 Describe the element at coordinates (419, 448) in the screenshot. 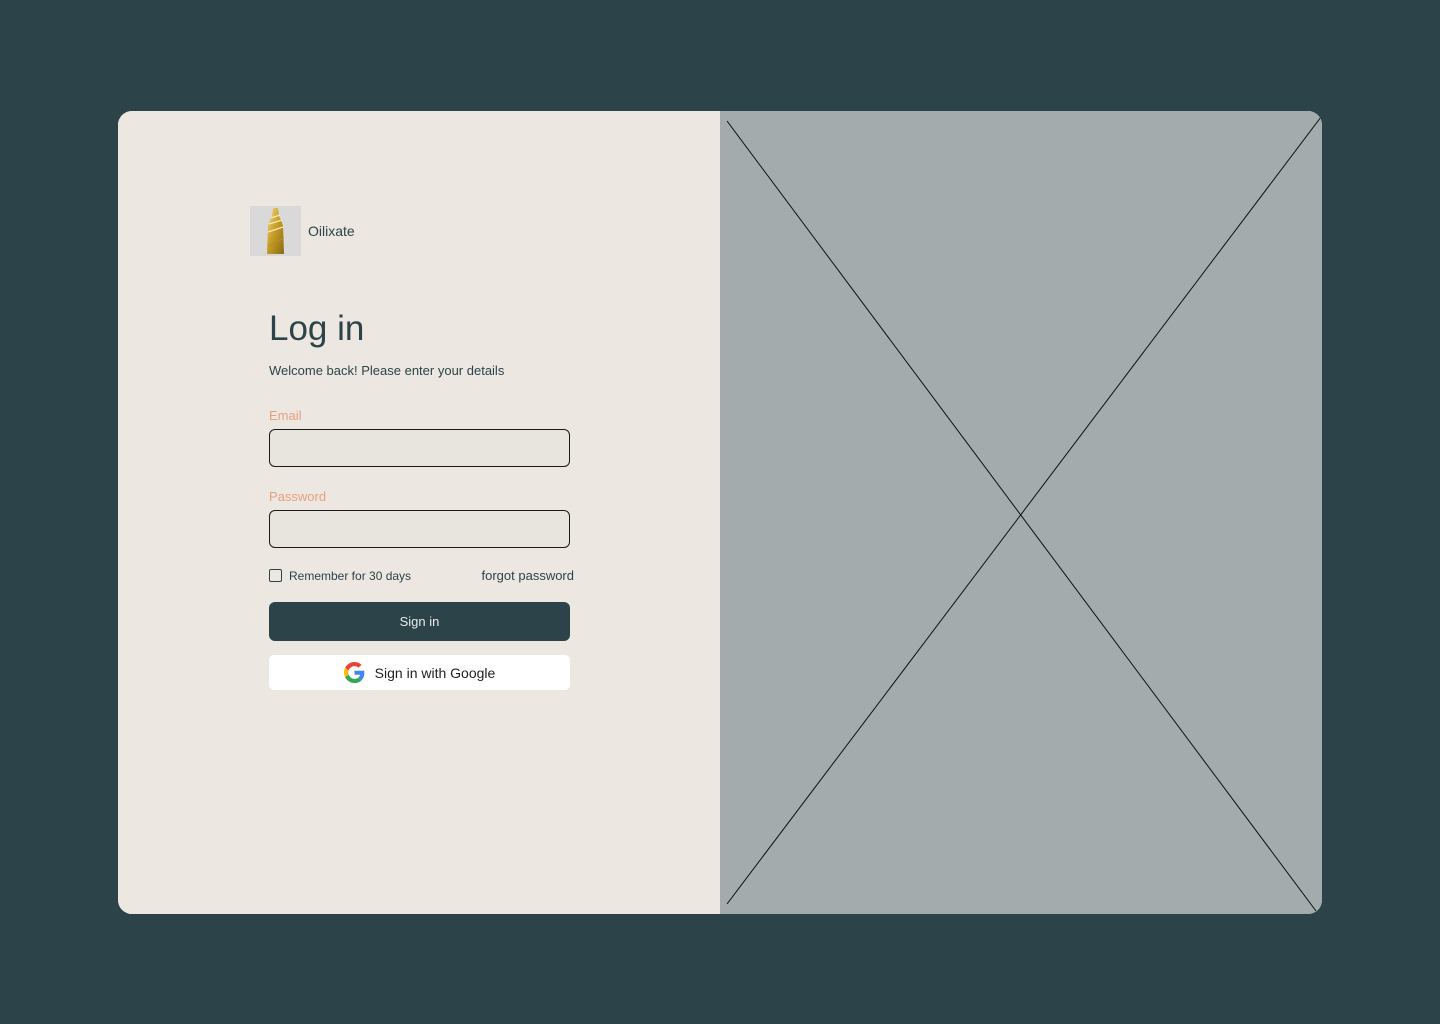

I see `email-field` at that location.